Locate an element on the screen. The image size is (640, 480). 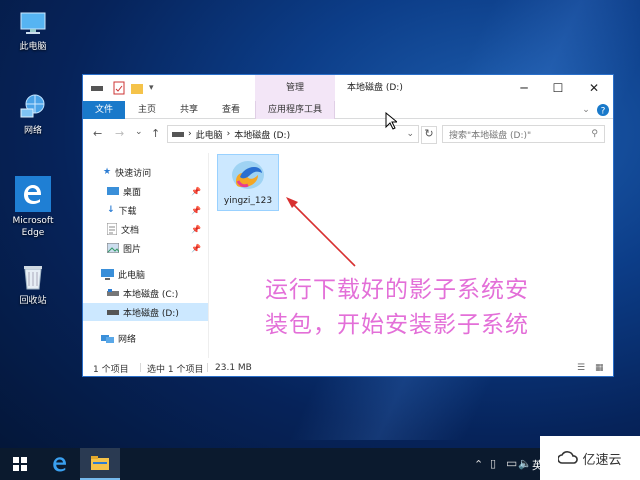
annotation-arrow is located at coordinates (321, 232).